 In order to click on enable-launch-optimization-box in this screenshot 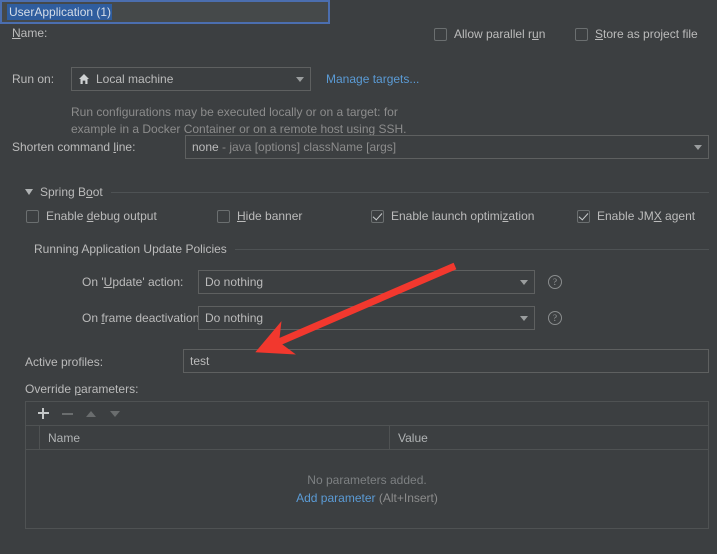, I will do `click(377, 216)`.